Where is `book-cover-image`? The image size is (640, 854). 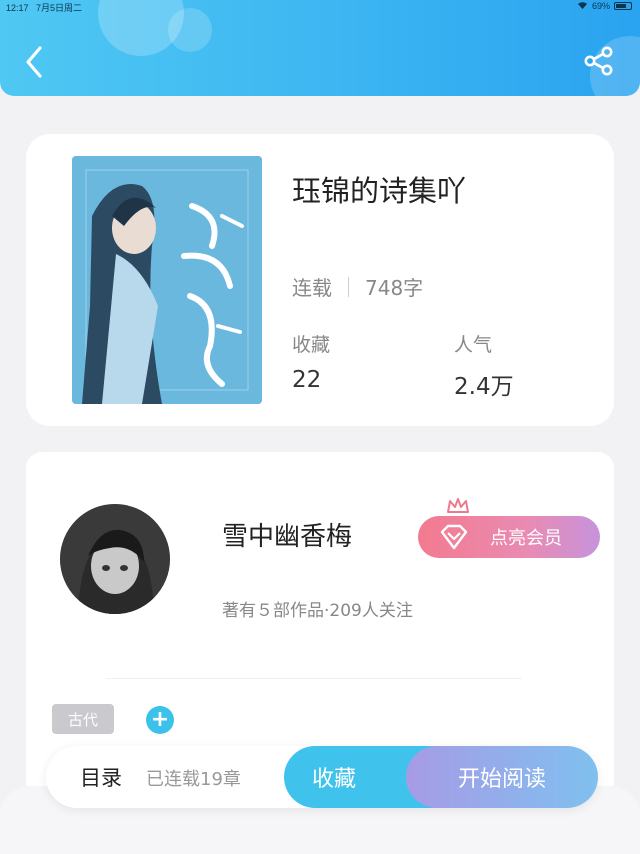
book-cover-image is located at coordinates (167, 280).